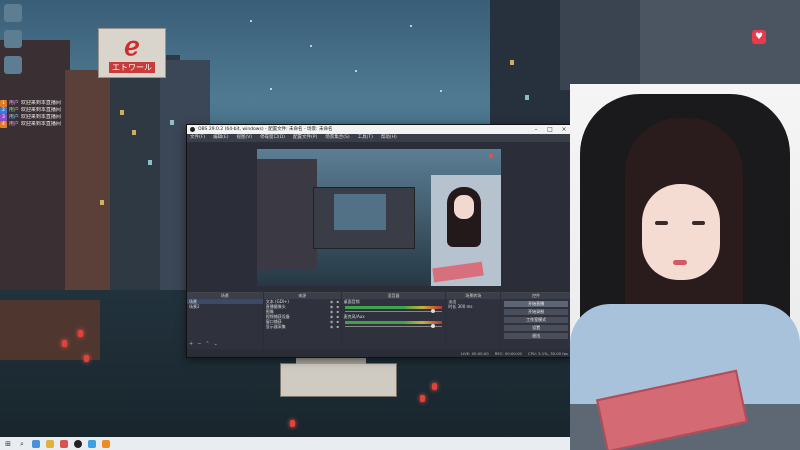  Describe the element at coordinates (389, 138) in the screenshot. I see `menu-help: 帮助(H)` at that location.